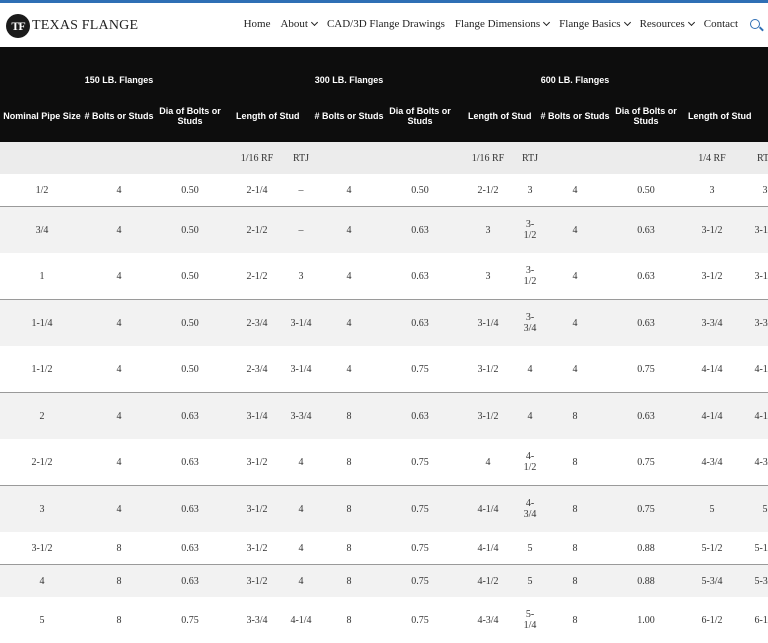  What do you see at coordinates (530, 548) in the screenshot?
I see `table-cell: 5` at bounding box center [530, 548].